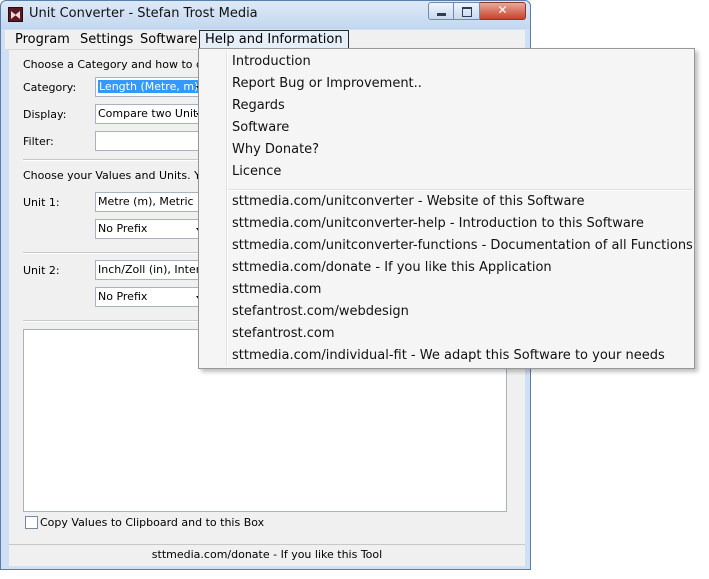 The image size is (709, 579). Describe the element at coordinates (275, 150) in the screenshot. I see `menu-item-why-donate: Why Donate?` at that location.